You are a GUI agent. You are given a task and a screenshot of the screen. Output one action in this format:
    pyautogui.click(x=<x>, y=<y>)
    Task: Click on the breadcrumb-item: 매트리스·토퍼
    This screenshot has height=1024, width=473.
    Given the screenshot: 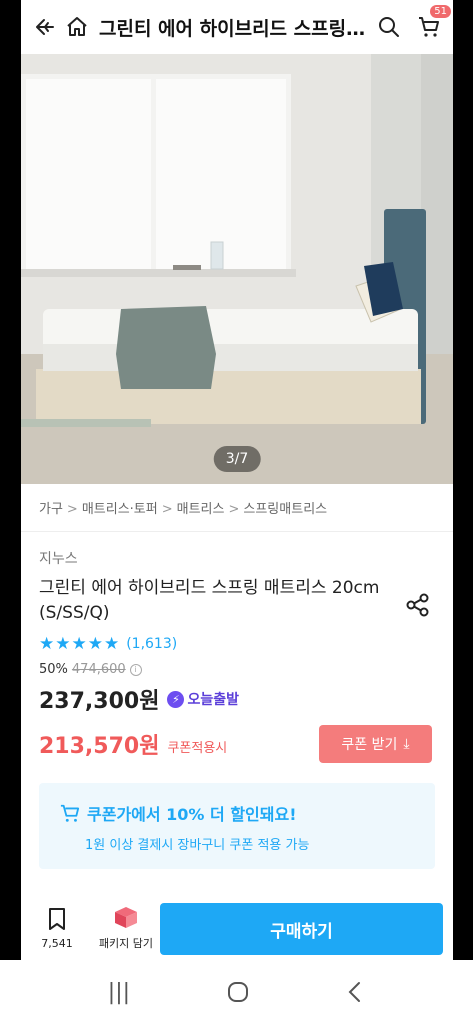 What is the action you would take?
    pyautogui.click(x=120, y=509)
    